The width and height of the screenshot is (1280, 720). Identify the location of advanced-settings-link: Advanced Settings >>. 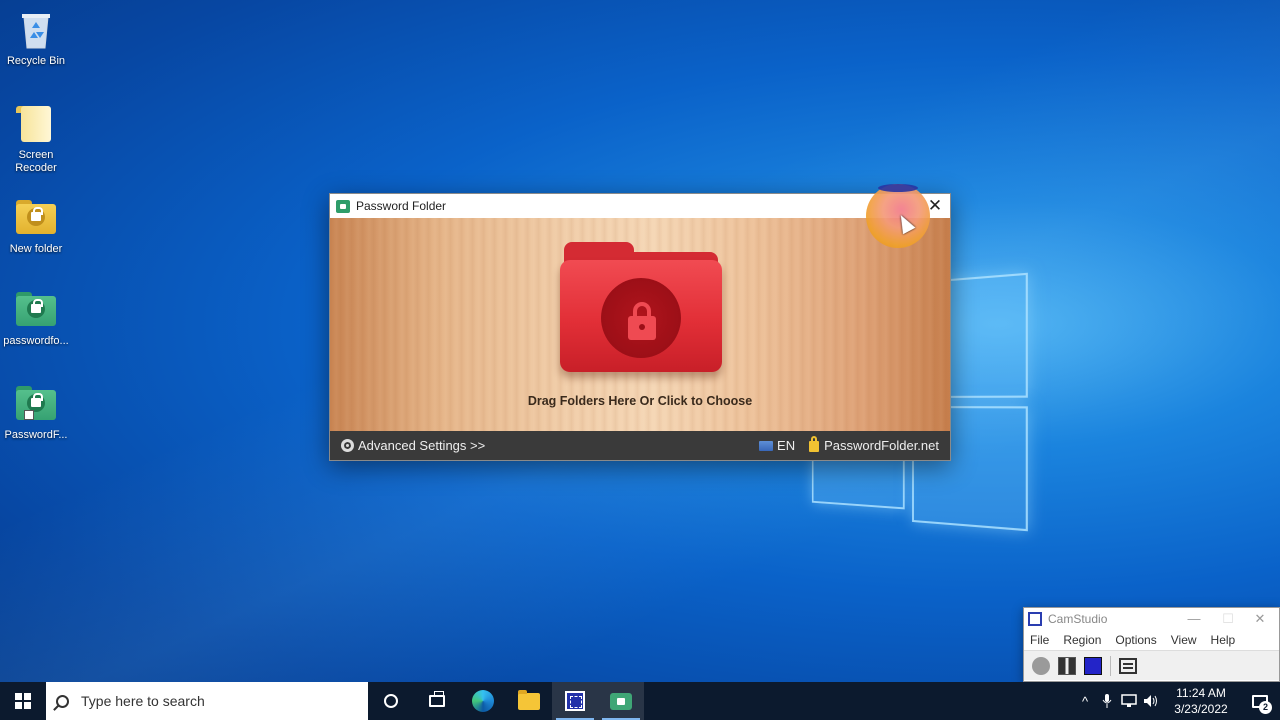
(421, 445).